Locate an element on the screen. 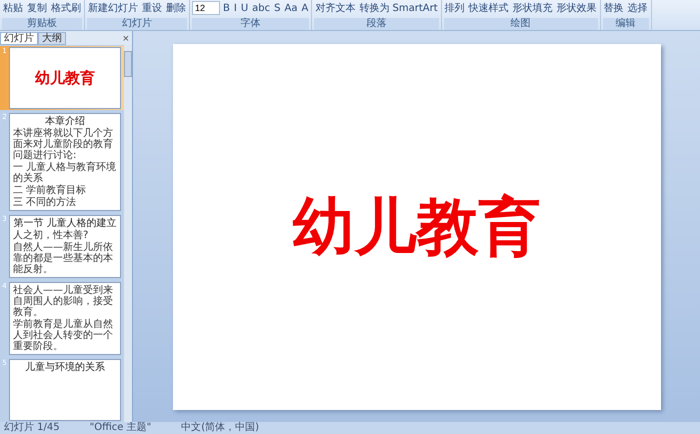 The height and width of the screenshot is (434, 700). ribbon-button: 复制 is located at coordinates (37, 8).